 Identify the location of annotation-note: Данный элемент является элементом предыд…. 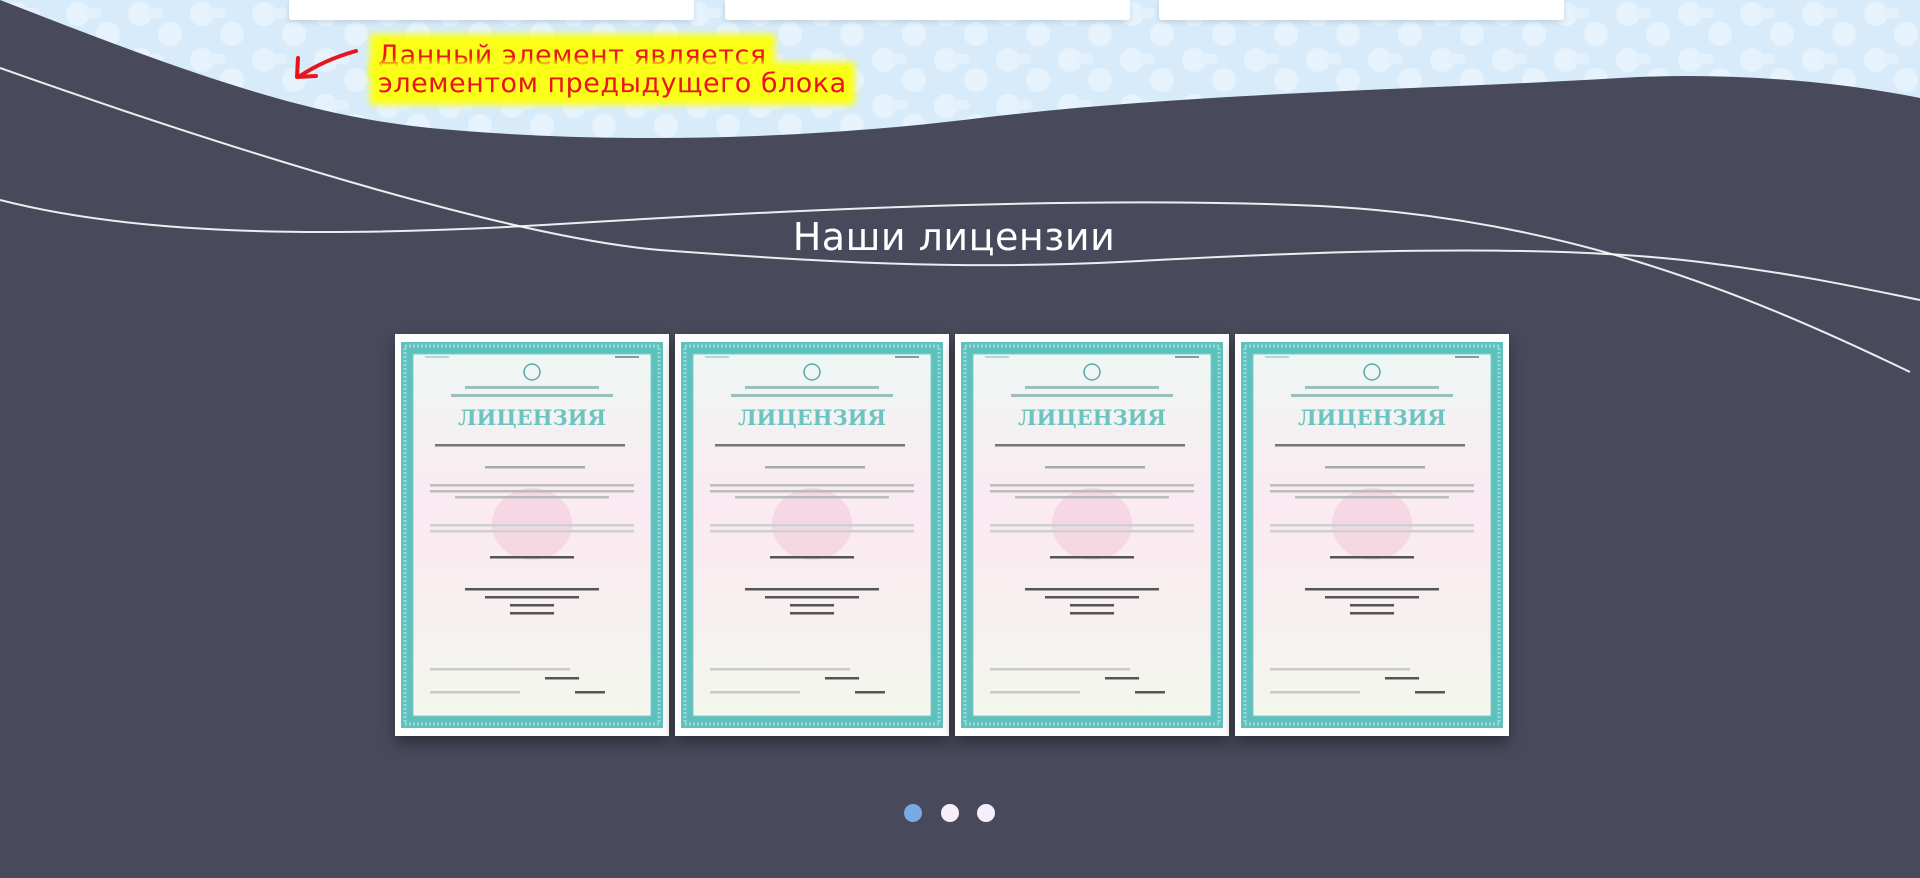
(612, 69).